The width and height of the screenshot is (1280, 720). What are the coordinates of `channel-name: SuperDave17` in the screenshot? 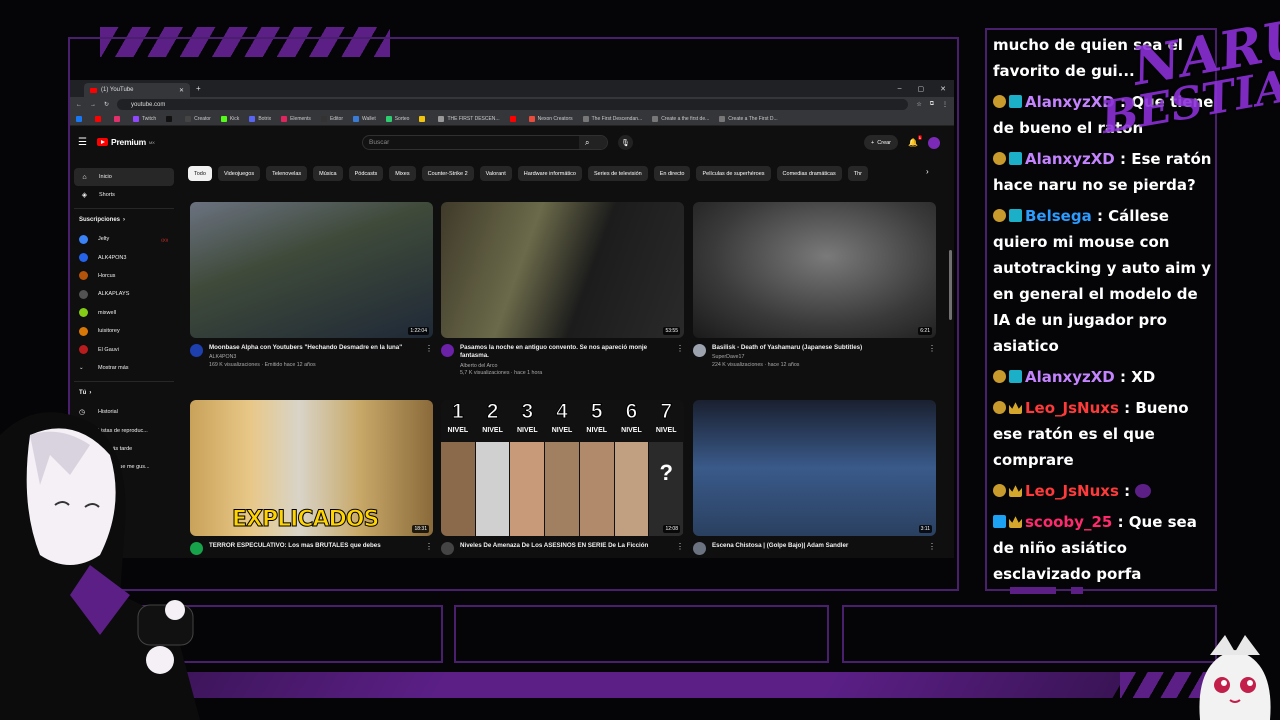 It's located at (817, 358).